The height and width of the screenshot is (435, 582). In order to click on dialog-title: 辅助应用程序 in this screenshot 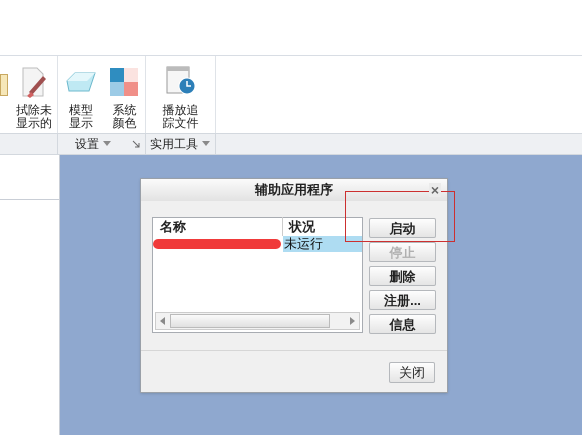, I will do `click(294, 190)`.